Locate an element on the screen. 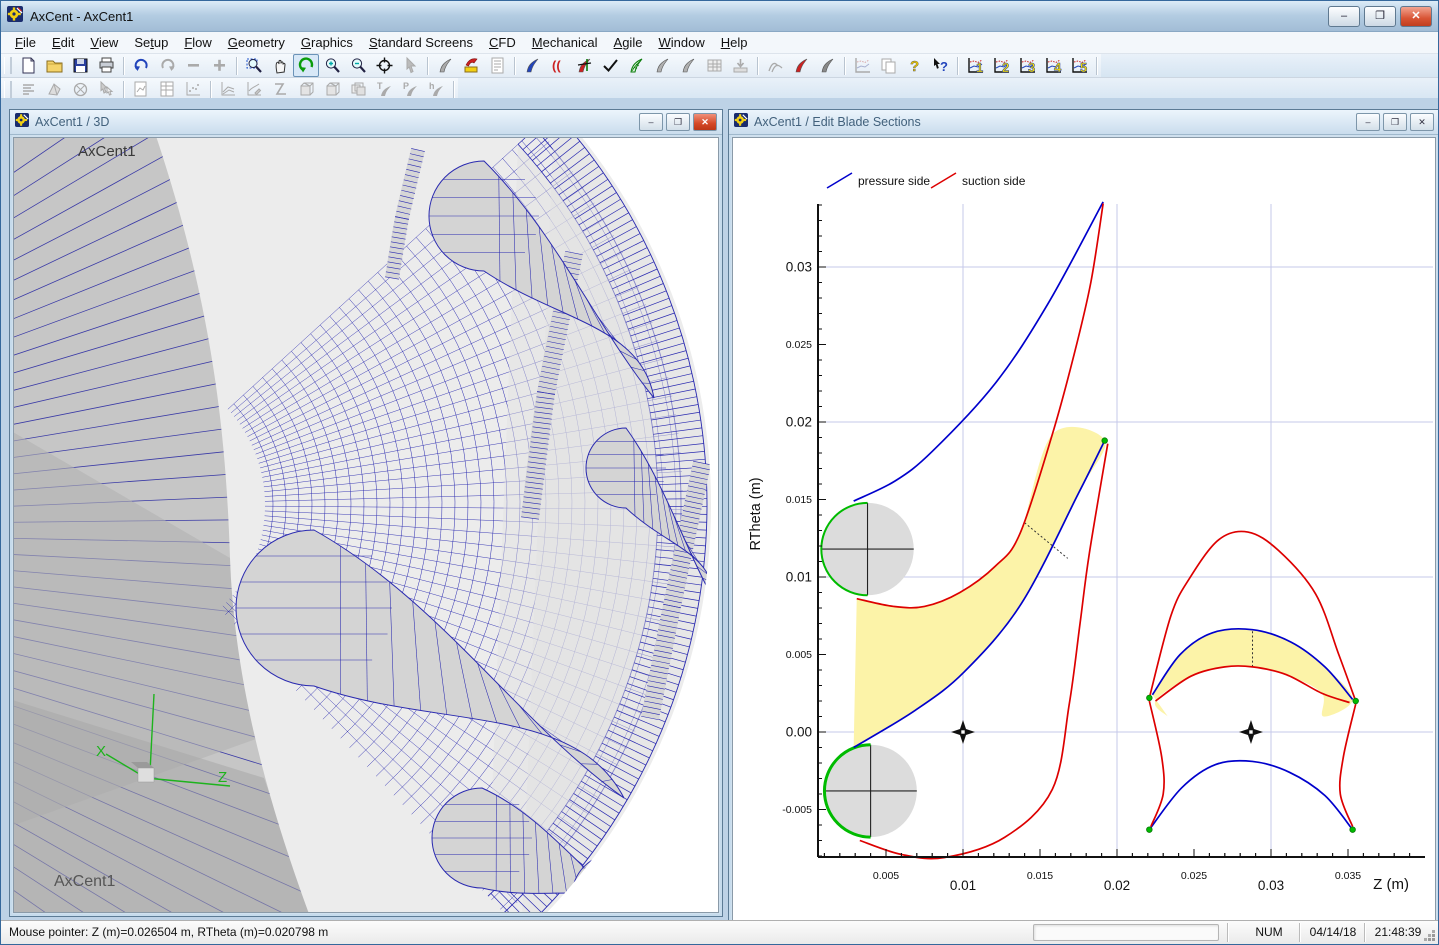 The width and height of the screenshot is (1439, 945). open-file-button is located at coordinates (54, 65).